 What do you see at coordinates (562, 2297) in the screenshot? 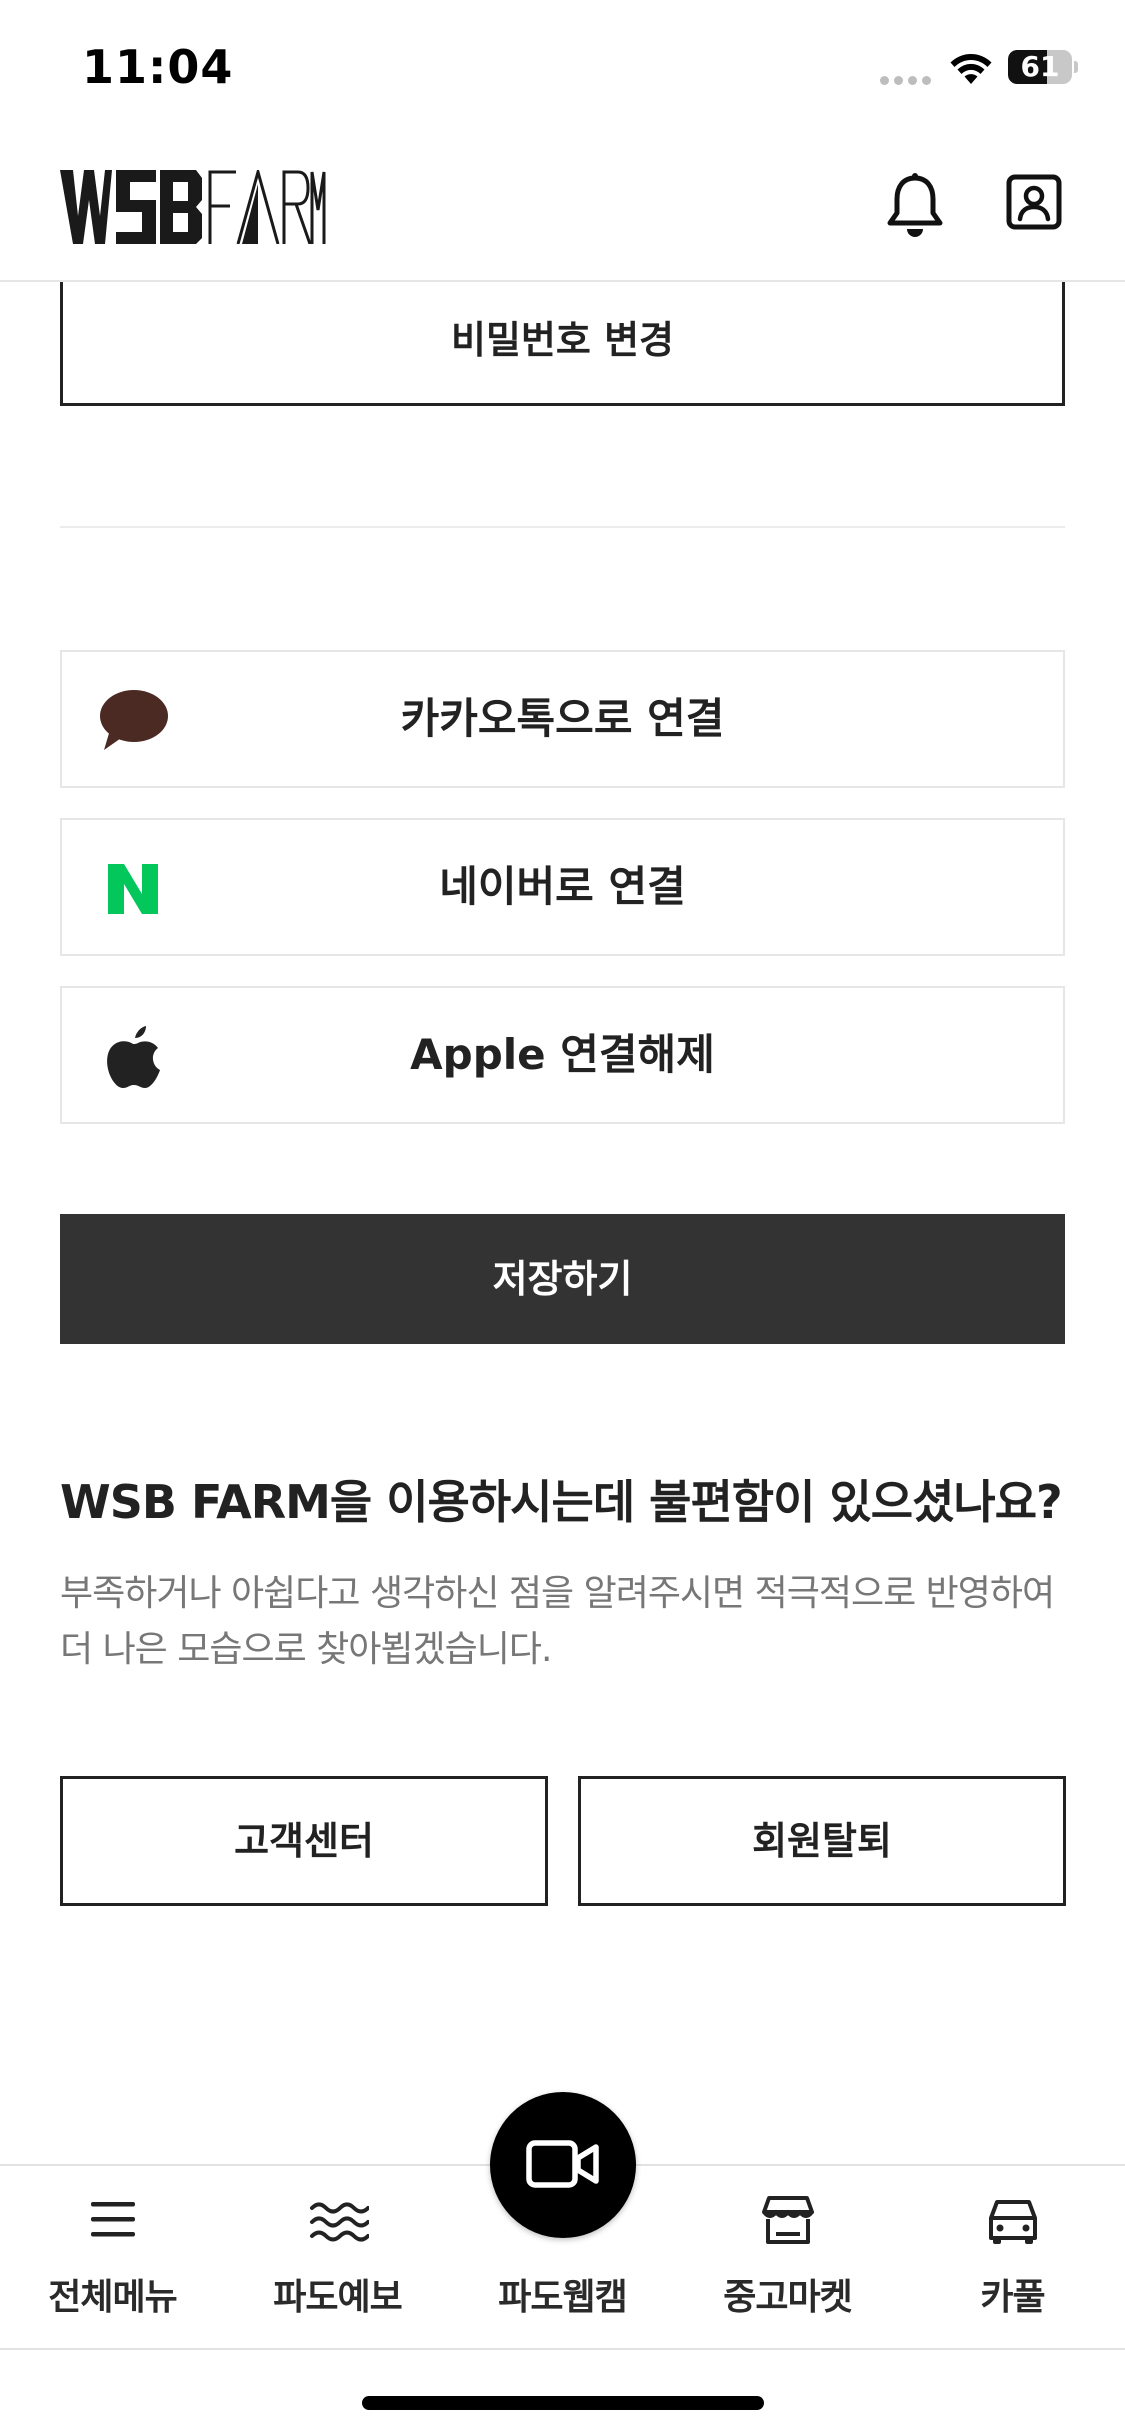
I see `nav-label-wave-webcam: 파도웹캠` at bounding box center [562, 2297].